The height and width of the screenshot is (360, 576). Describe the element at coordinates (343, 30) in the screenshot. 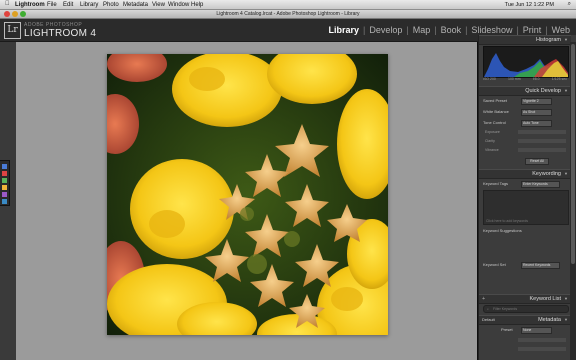

I see `module-library: Library` at that location.